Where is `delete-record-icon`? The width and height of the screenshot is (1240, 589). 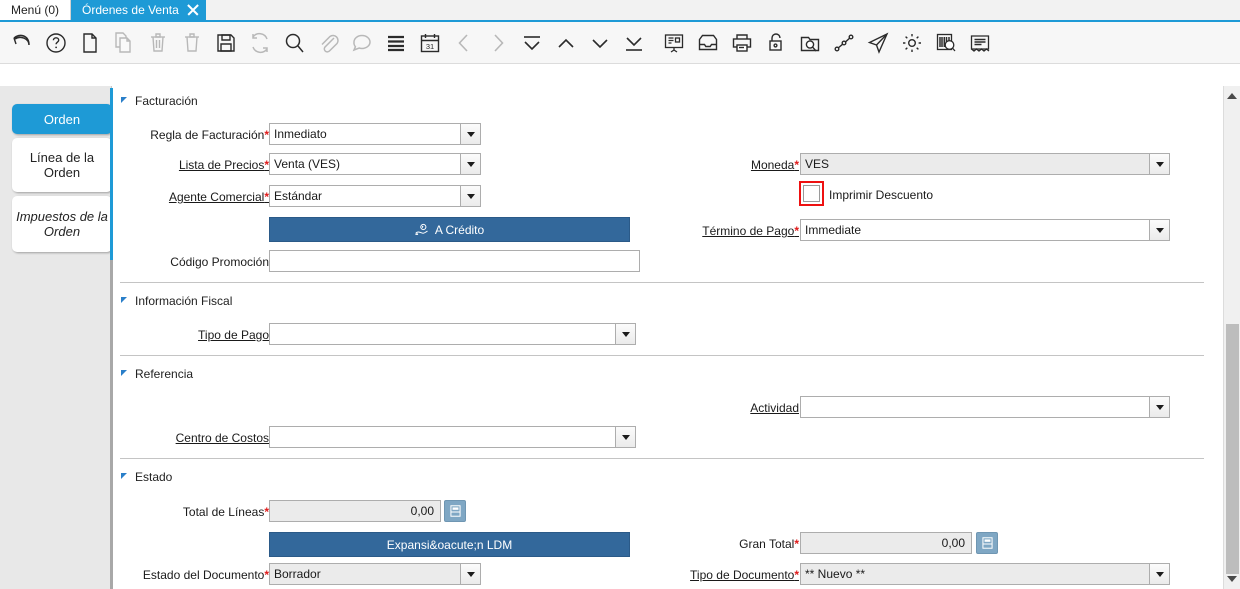 delete-record-icon is located at coordinates (158, 43).